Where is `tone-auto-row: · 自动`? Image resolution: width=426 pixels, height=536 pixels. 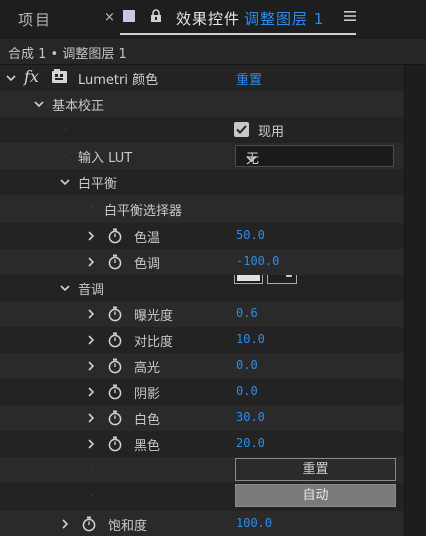
tone-auto-row: · 自动 is located at coordinates (202, 496).